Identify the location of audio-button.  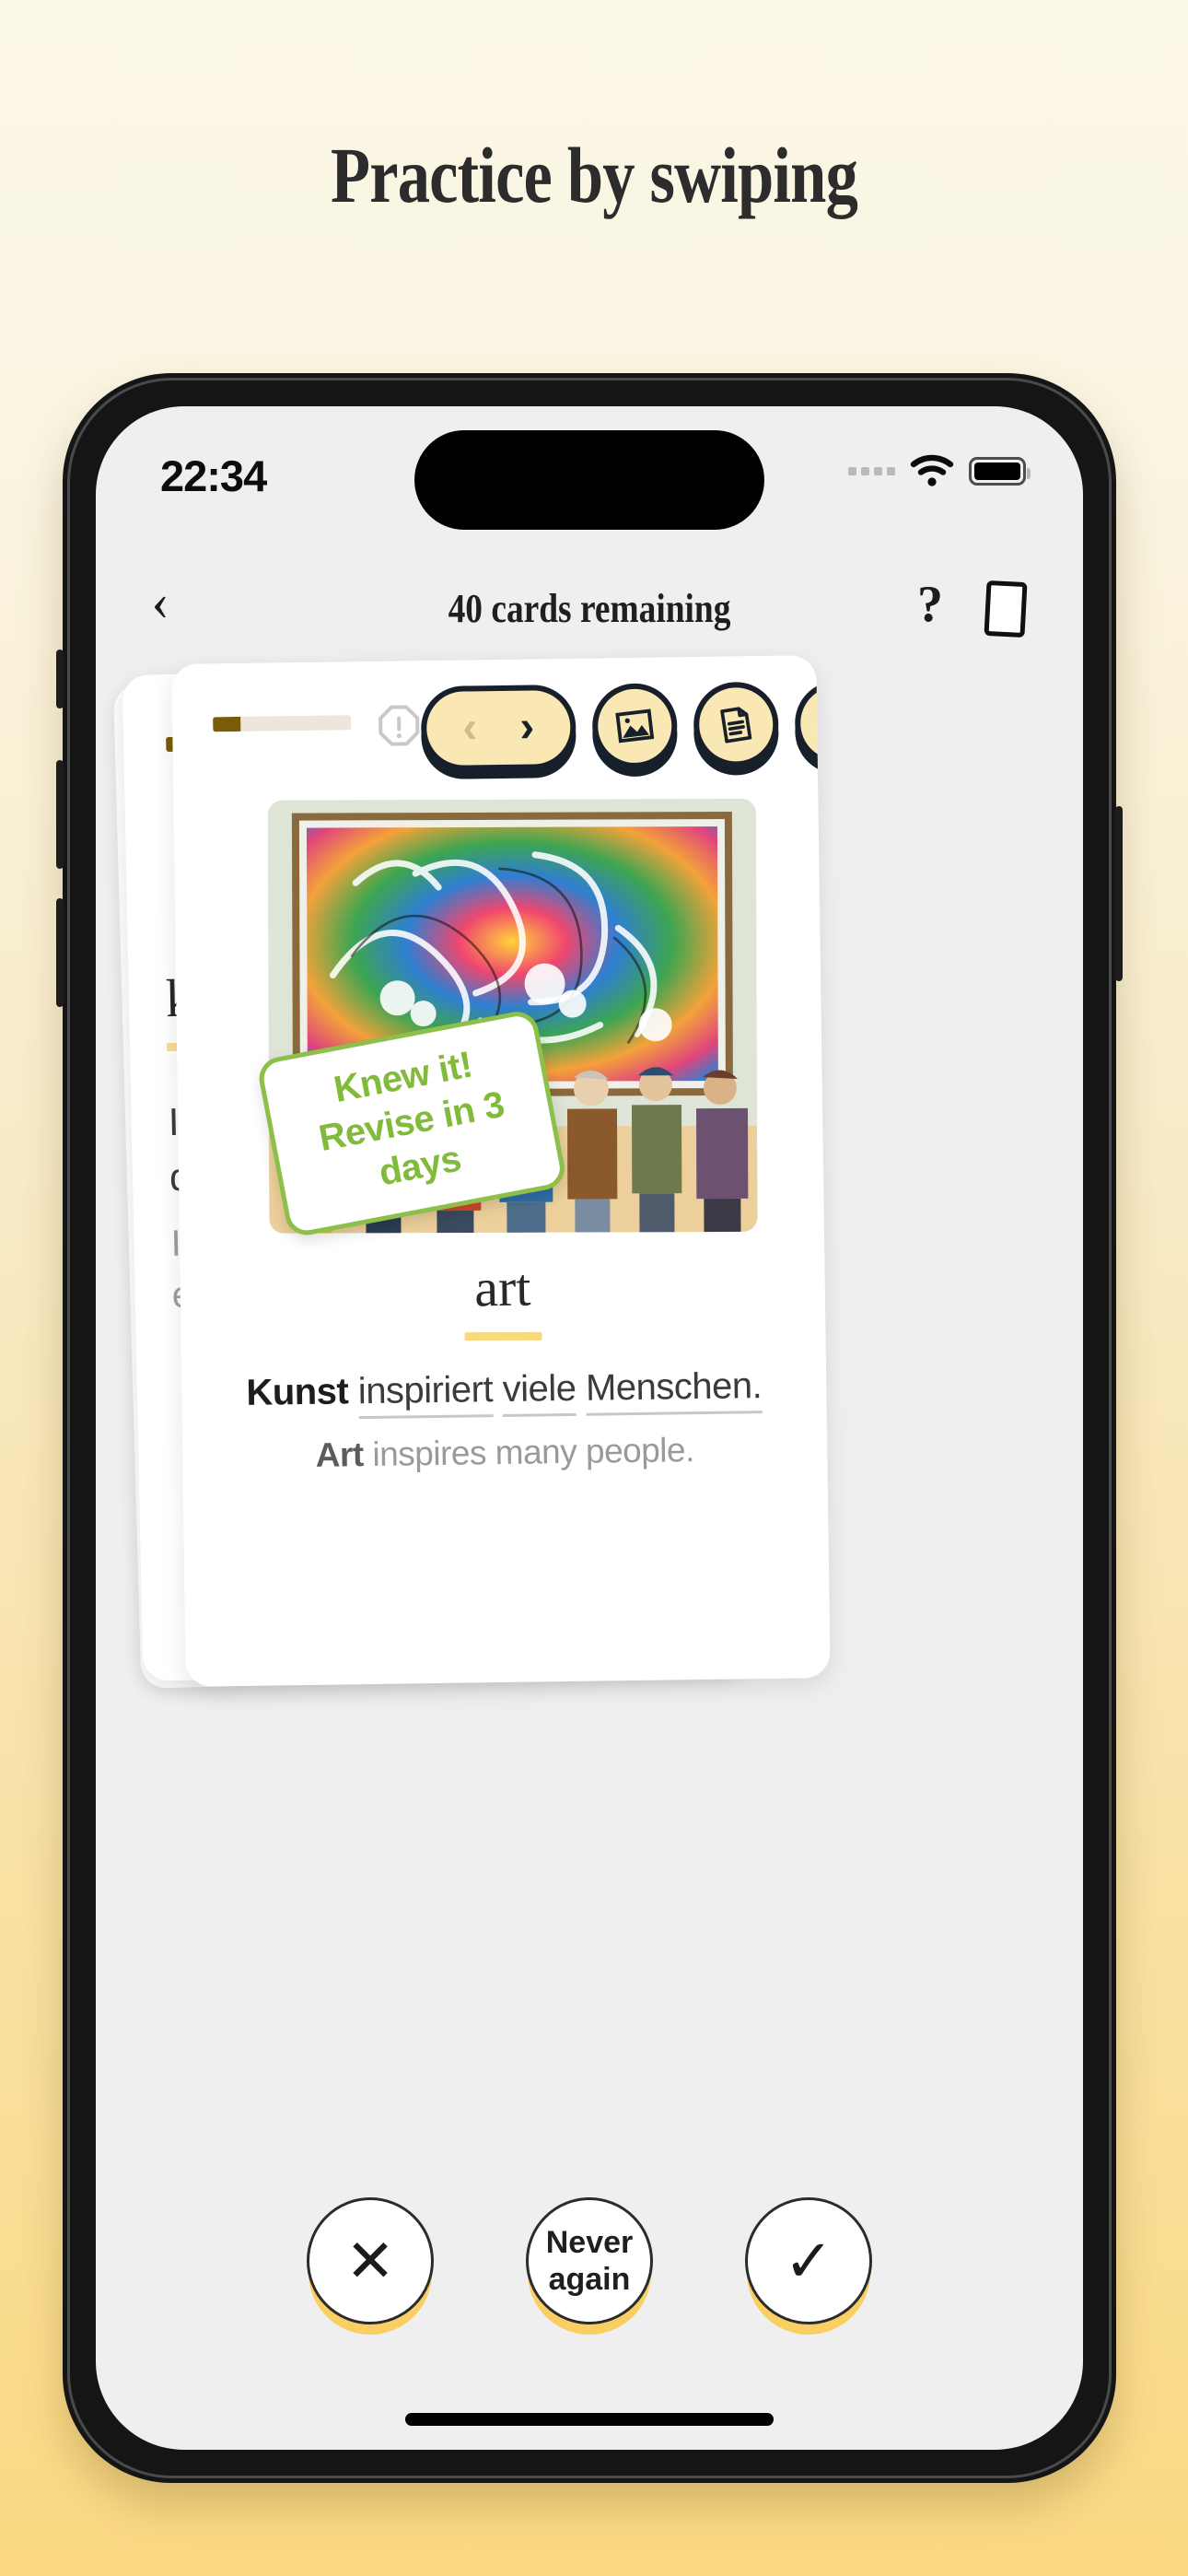
(812, 723).